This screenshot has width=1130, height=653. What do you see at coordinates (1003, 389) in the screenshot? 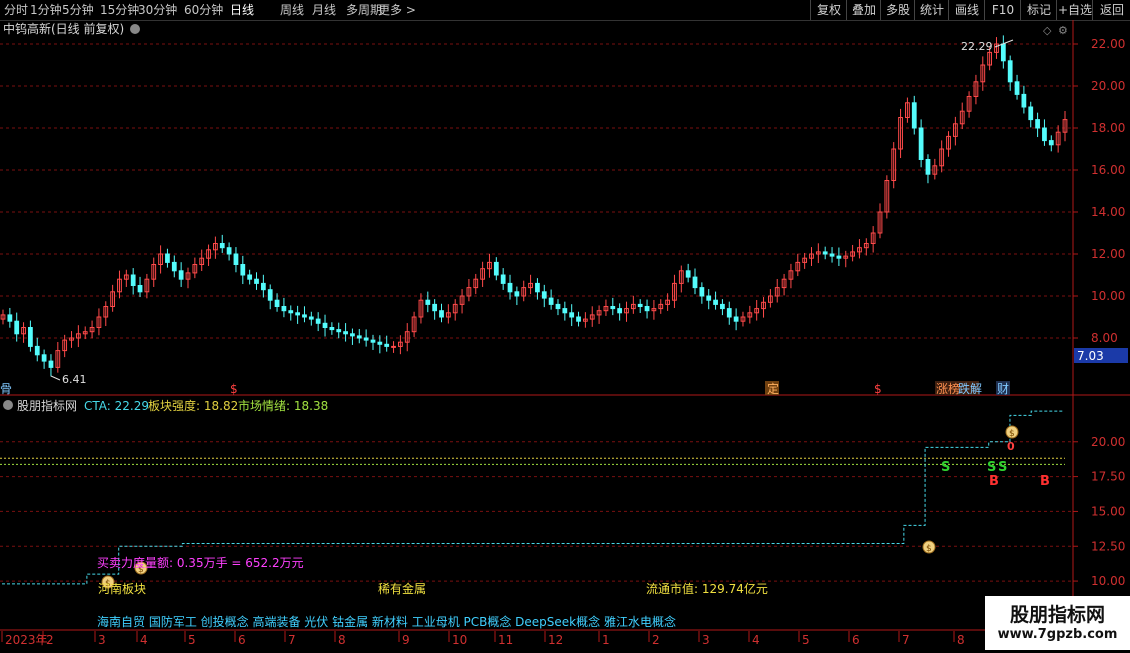
I see `event-marker-finance: 财` at bounding box center [1003, 389].